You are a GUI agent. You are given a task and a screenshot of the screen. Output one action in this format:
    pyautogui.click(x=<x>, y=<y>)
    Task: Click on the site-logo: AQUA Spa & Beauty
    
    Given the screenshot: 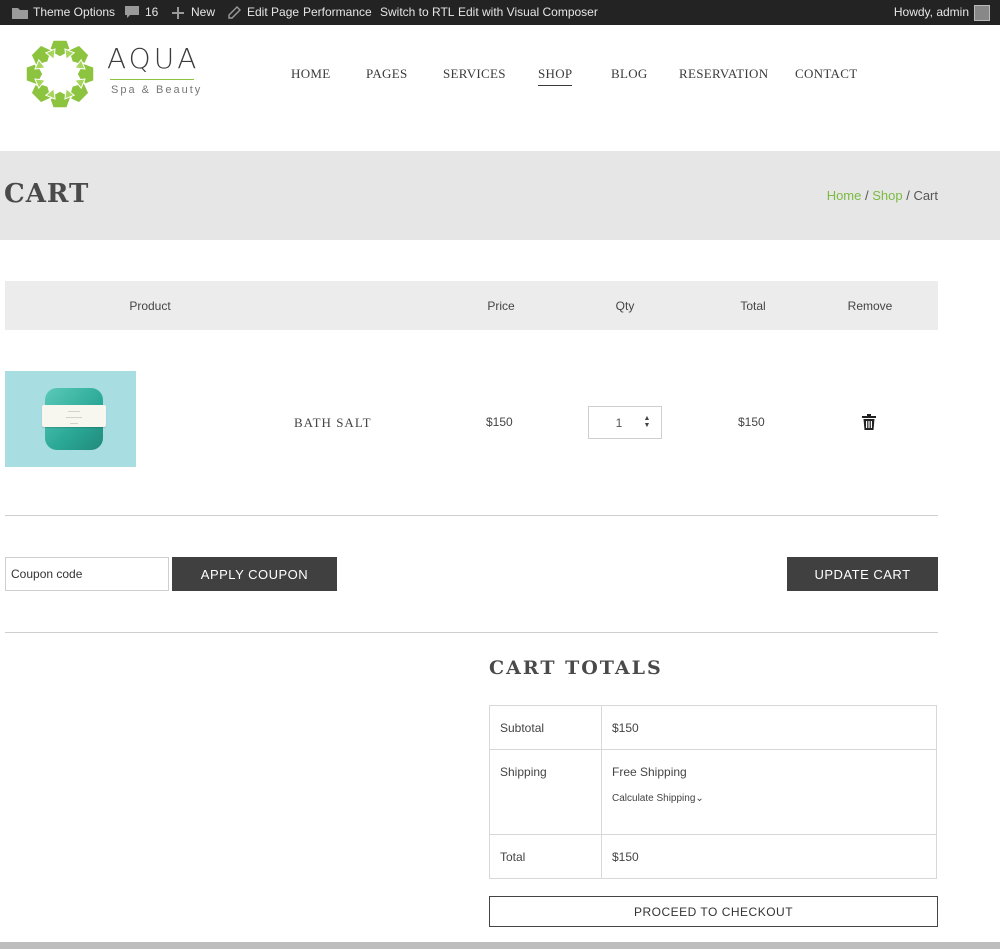 What is the action you would take?
    pyautogui.click(x=116, y=74)
    